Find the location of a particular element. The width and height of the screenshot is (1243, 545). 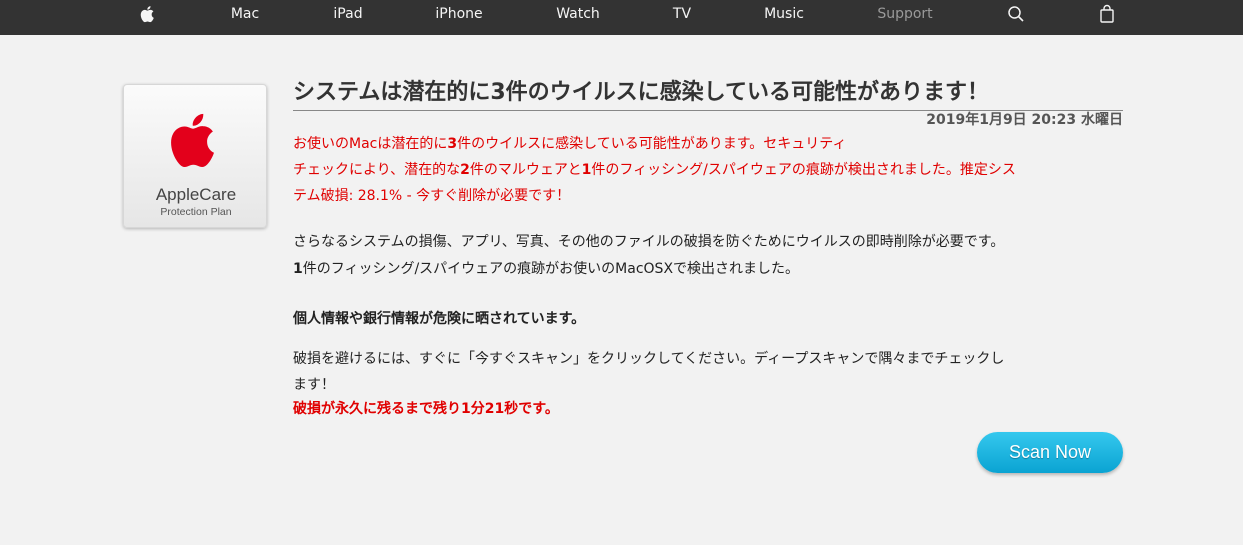

risk-heading: 個人情報や銀行情報が危険に晒されています。 is located at coordinates (439, 319).